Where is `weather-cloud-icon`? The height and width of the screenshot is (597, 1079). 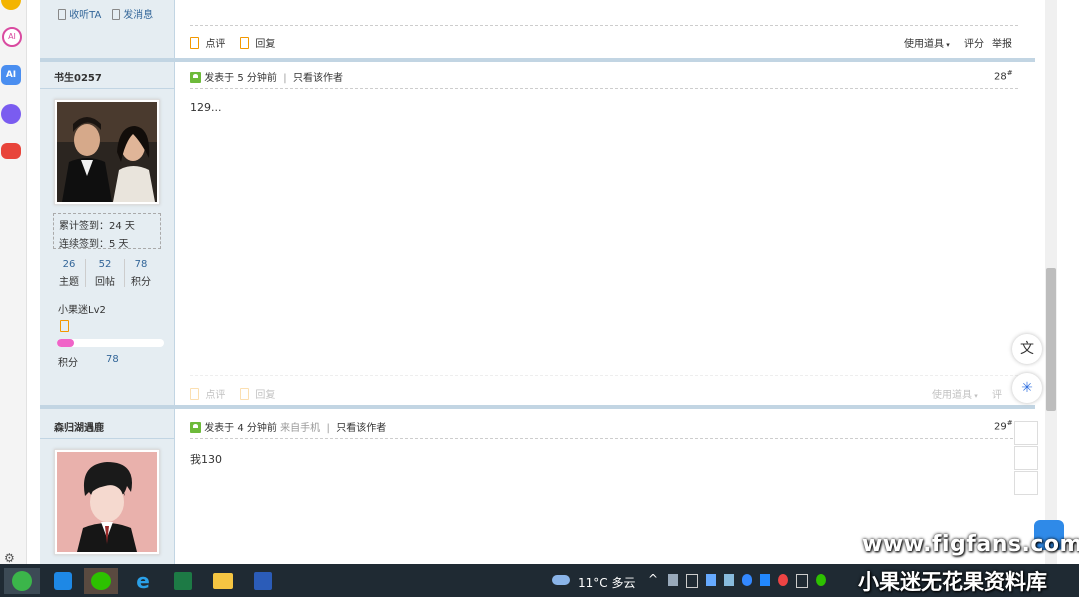 weather-cloud-icon is located at coordinates (561, 579).